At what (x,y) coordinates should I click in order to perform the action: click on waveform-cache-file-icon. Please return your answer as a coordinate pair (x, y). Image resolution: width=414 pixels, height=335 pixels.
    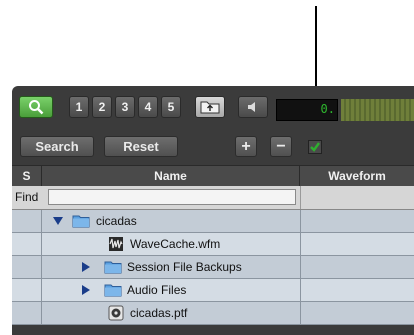
    Looking at the image, I should click on (116, 244).